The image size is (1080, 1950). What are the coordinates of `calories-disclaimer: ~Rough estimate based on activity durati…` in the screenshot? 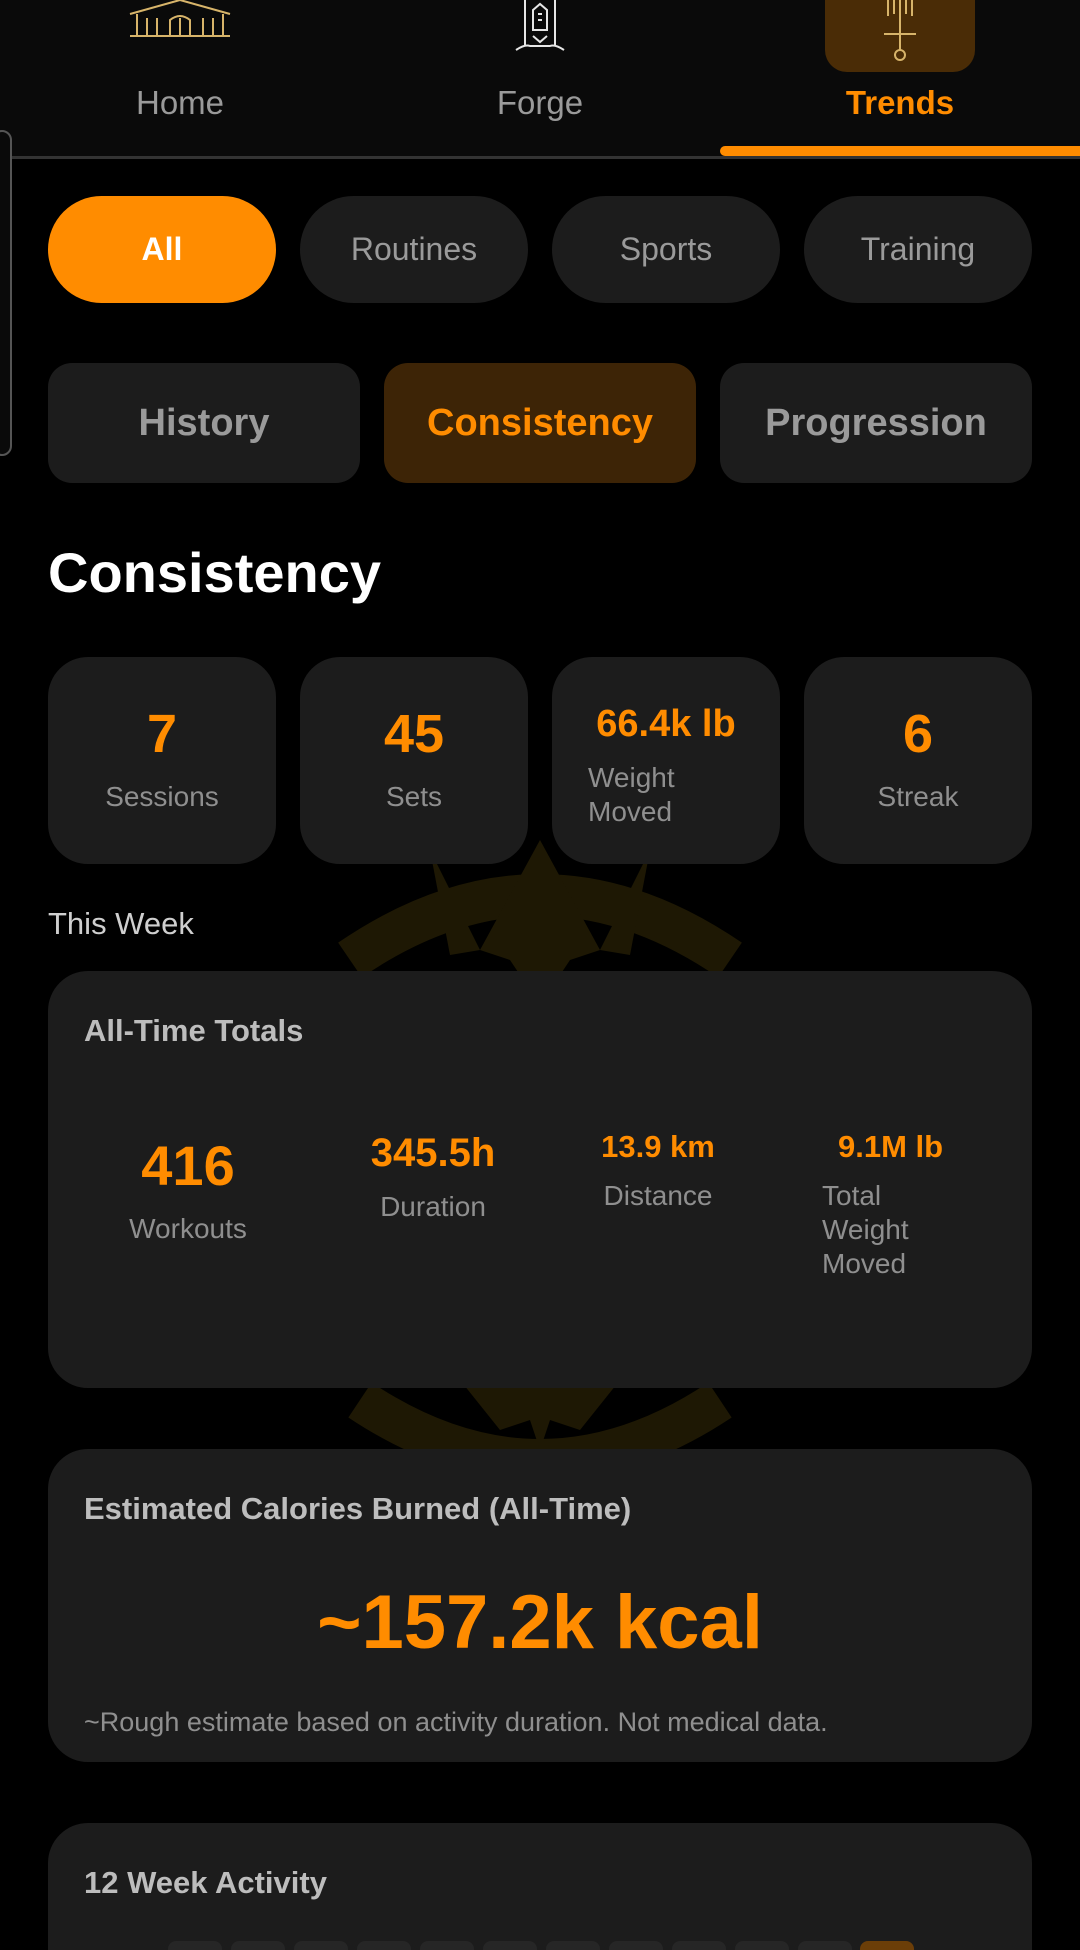 It's located at (456, 1722).